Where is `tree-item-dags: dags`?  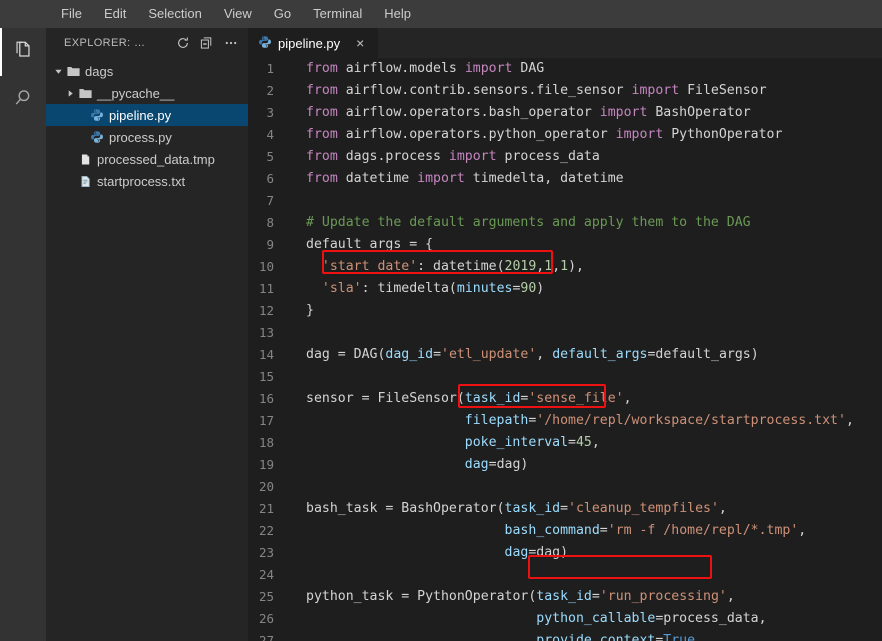
tree-item-dags: dags is located at coordinates (147, 71).